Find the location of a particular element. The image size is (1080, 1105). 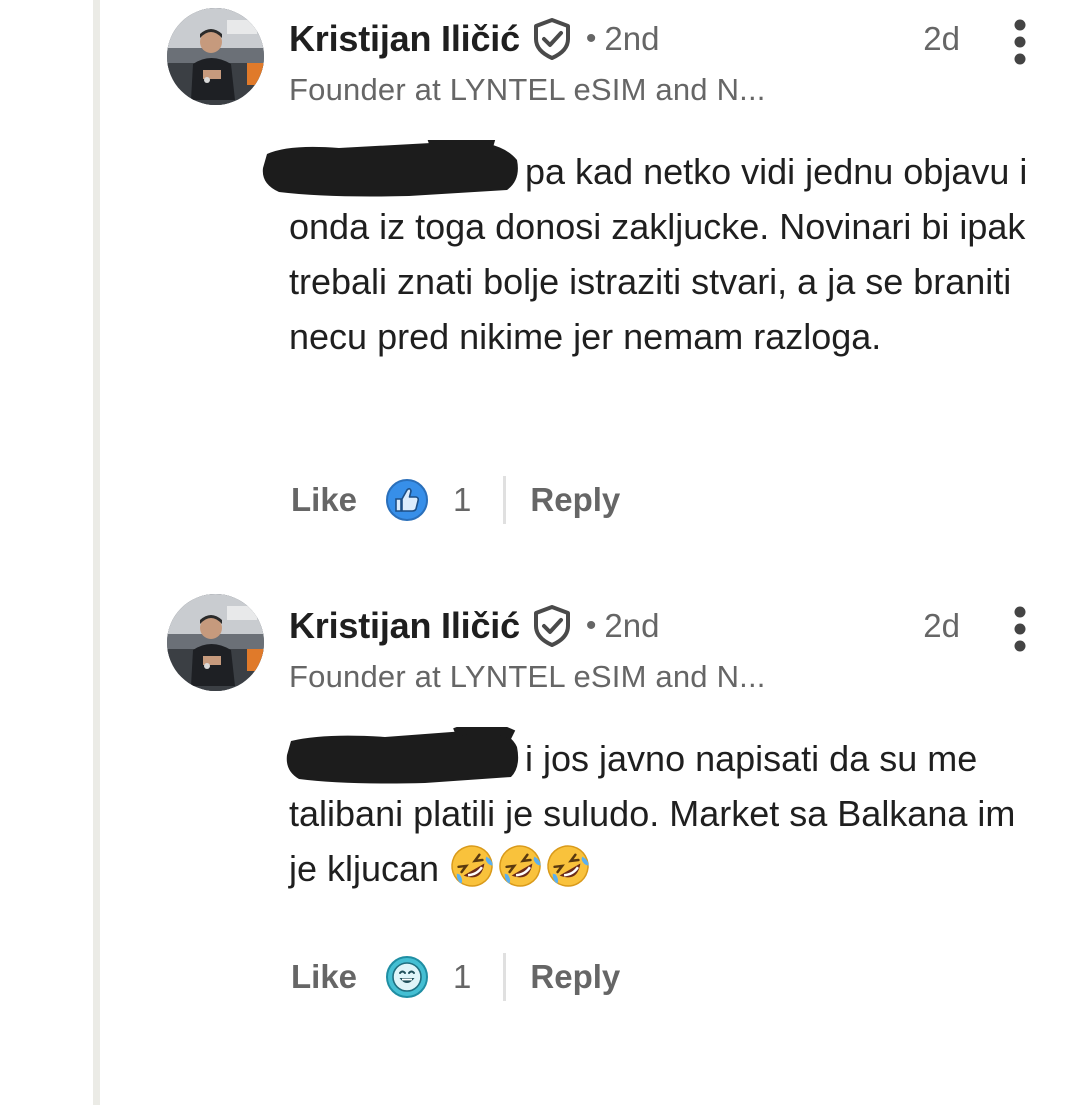

emoji-group is located at coordinates (521, 873).